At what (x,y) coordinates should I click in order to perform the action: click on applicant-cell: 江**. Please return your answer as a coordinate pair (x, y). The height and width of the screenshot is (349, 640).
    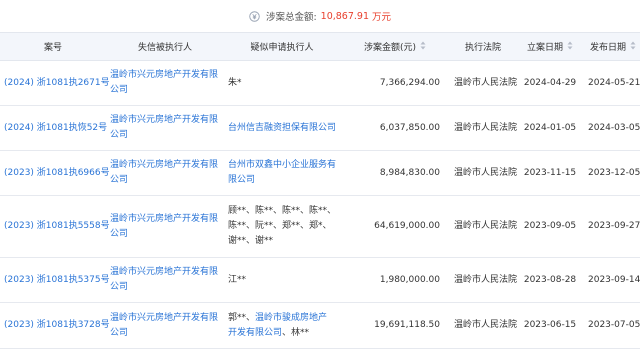
    Looking at the image, I should click on (282, 280).